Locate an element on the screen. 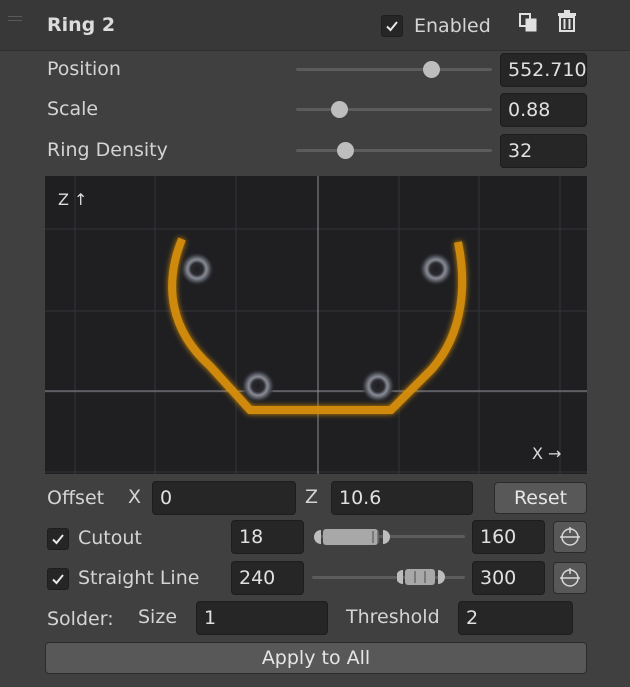 This screenshot has width=630, height=687. ring-density-field: 32 is located at coordinates (543, 151).